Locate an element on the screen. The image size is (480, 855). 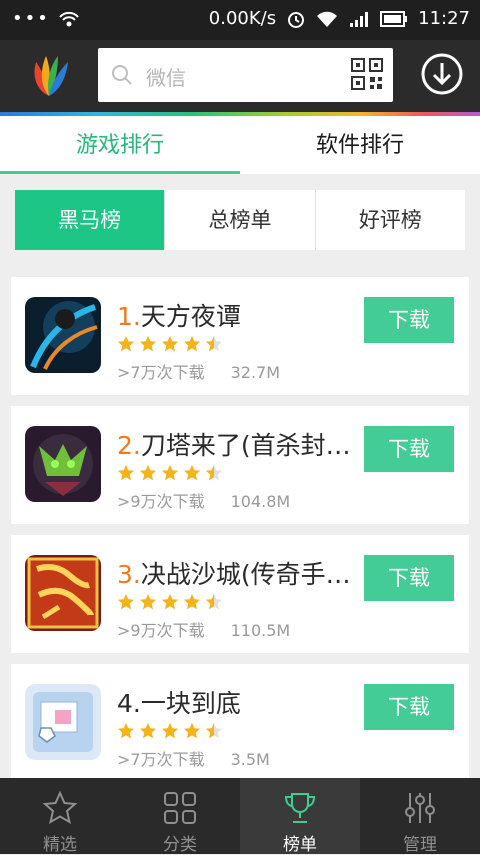
app-title: 4.一块到底 is located at coordinates (238, 702).